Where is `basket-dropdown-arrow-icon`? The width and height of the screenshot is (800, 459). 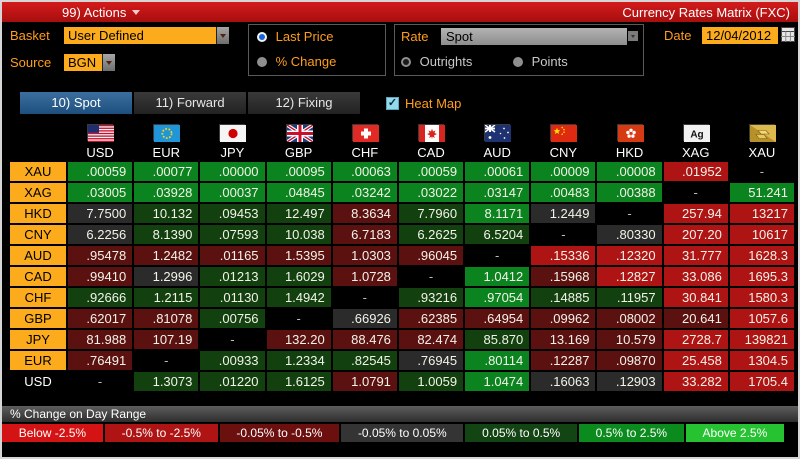 basket-dropdown-arrow-icon is located at coordinates (222, 35).